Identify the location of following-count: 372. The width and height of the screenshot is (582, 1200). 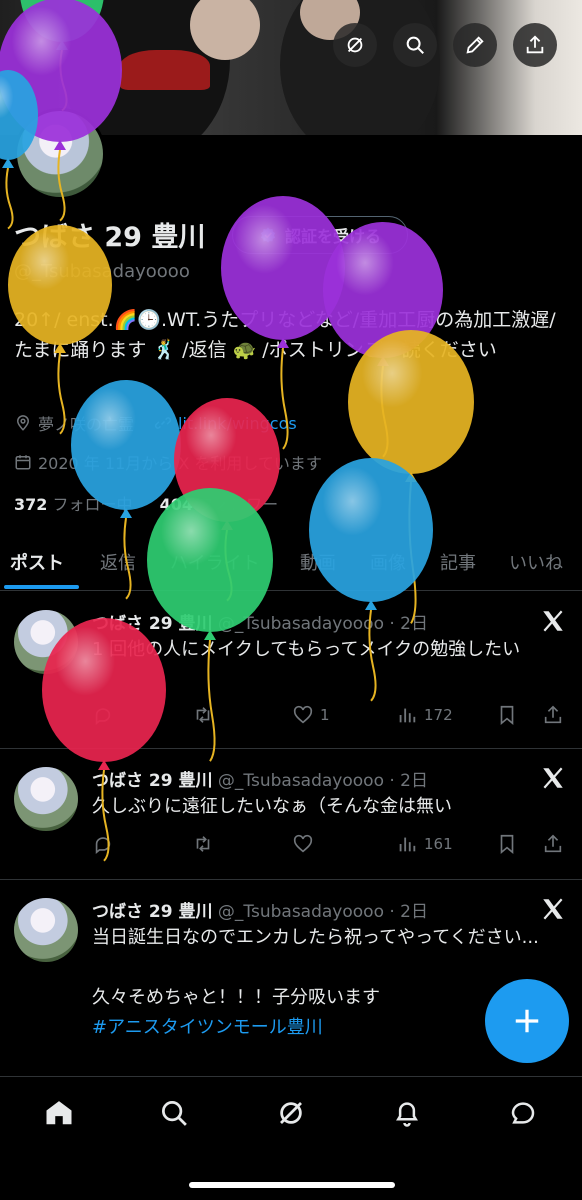
(30, 504).